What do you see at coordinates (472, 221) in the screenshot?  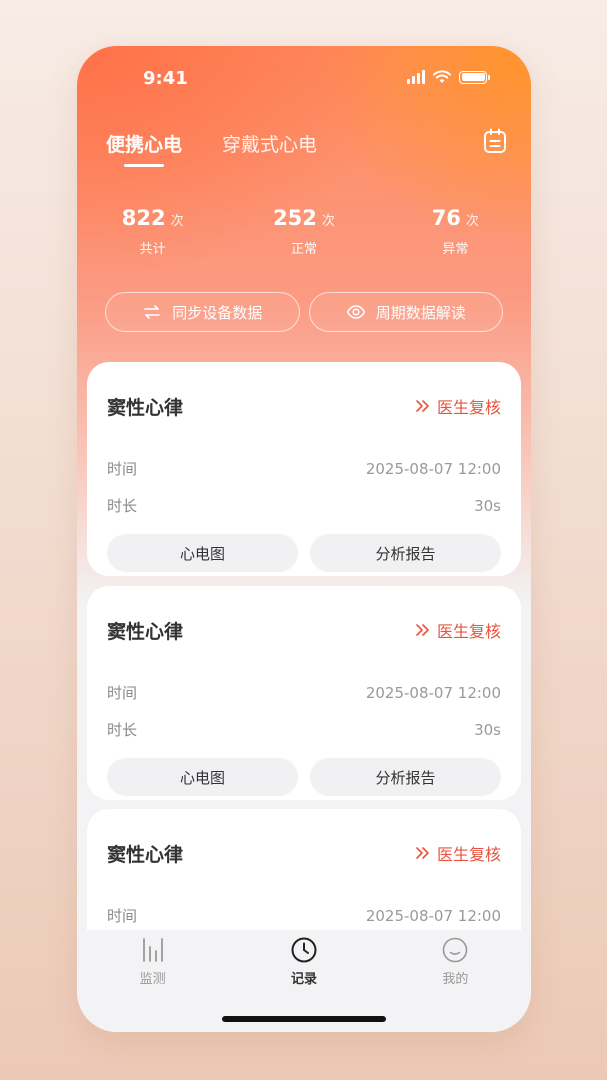 I see `stat-abnormal-unit: 次` at bounding box center [472, 221].